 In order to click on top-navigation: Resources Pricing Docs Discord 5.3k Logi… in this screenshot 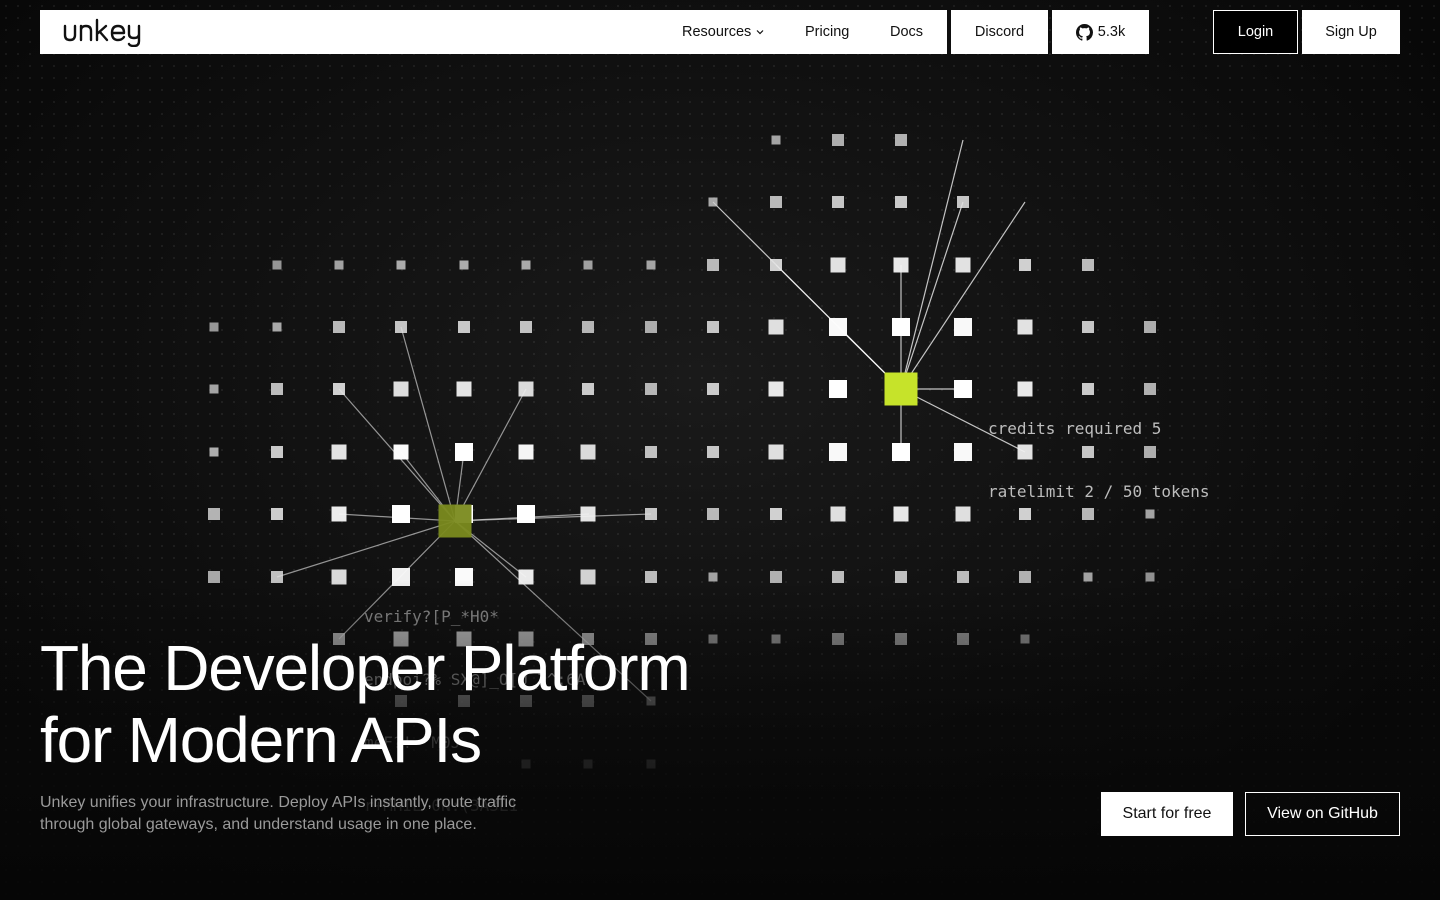, I will do `click(720, 32)`.